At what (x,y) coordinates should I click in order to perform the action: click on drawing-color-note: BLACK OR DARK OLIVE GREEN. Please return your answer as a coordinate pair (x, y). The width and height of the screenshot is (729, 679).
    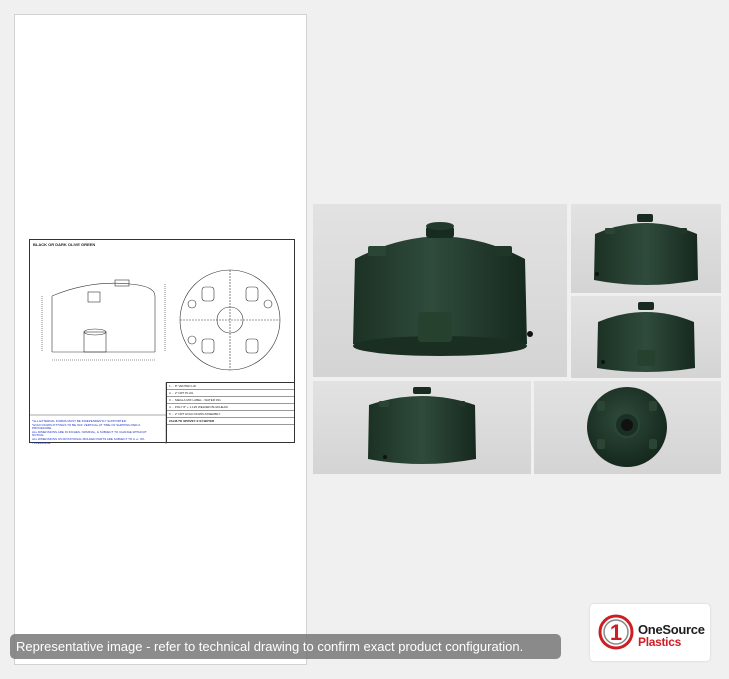
    Looking at the image, I should click on (64, 244).